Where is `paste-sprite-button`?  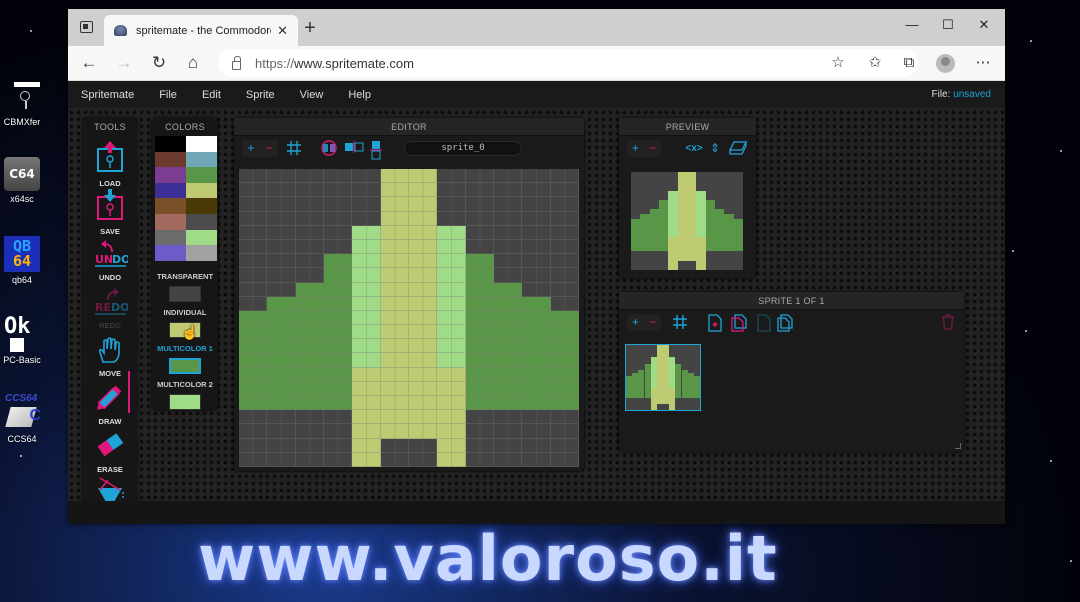
paste-sprite-button is located at coordinates (764, 323).